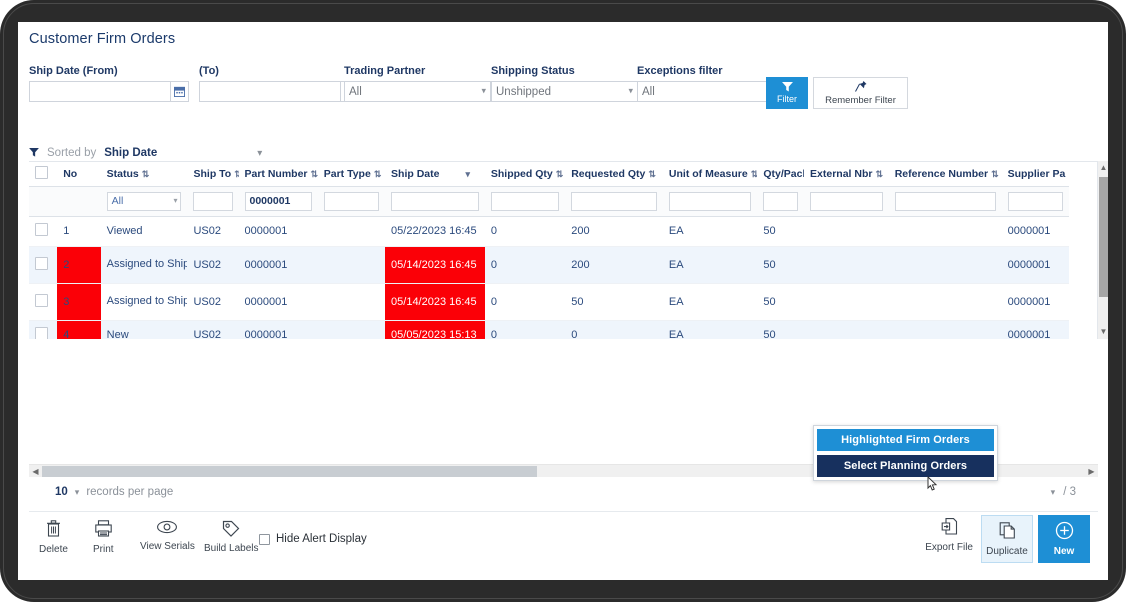 The width and height of the screenshot is (1126, 602). What do you see at coordinates (564, 91) in the screenshot?
I see `shipping-status-select: Unshipped ▾` at bounding box center [564, 91].